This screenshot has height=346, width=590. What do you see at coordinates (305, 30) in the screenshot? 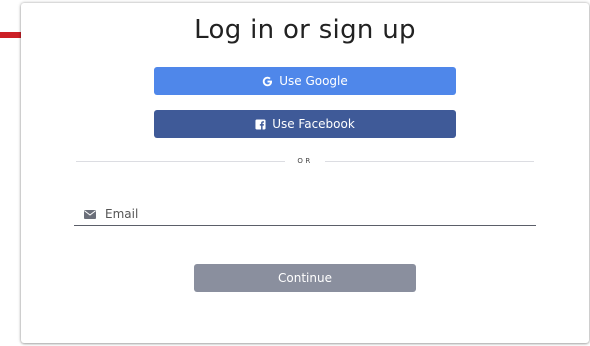
I see `page-title: Log in or sign up` at bounding box center [305, 30].